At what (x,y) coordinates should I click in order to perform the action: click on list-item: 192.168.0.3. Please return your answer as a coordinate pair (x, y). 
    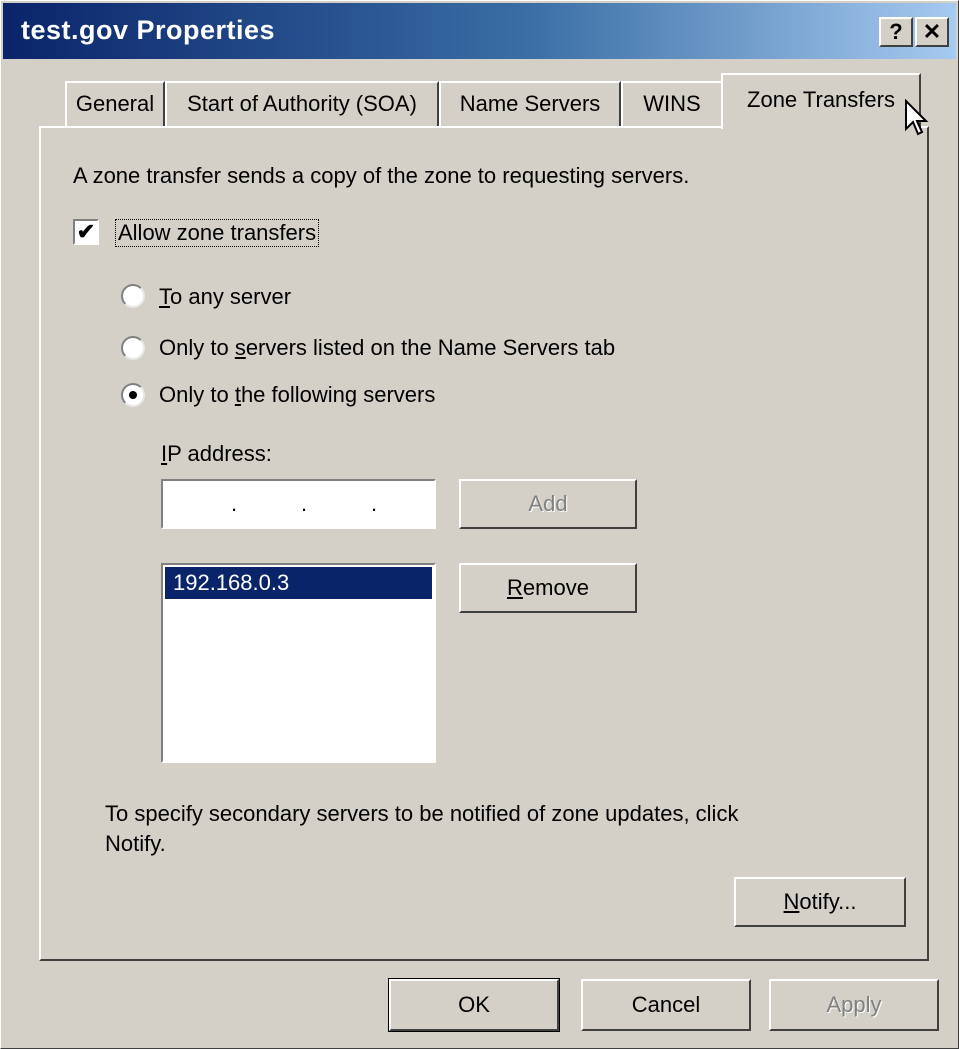
    Looking at the image, I should click on (298, 583).